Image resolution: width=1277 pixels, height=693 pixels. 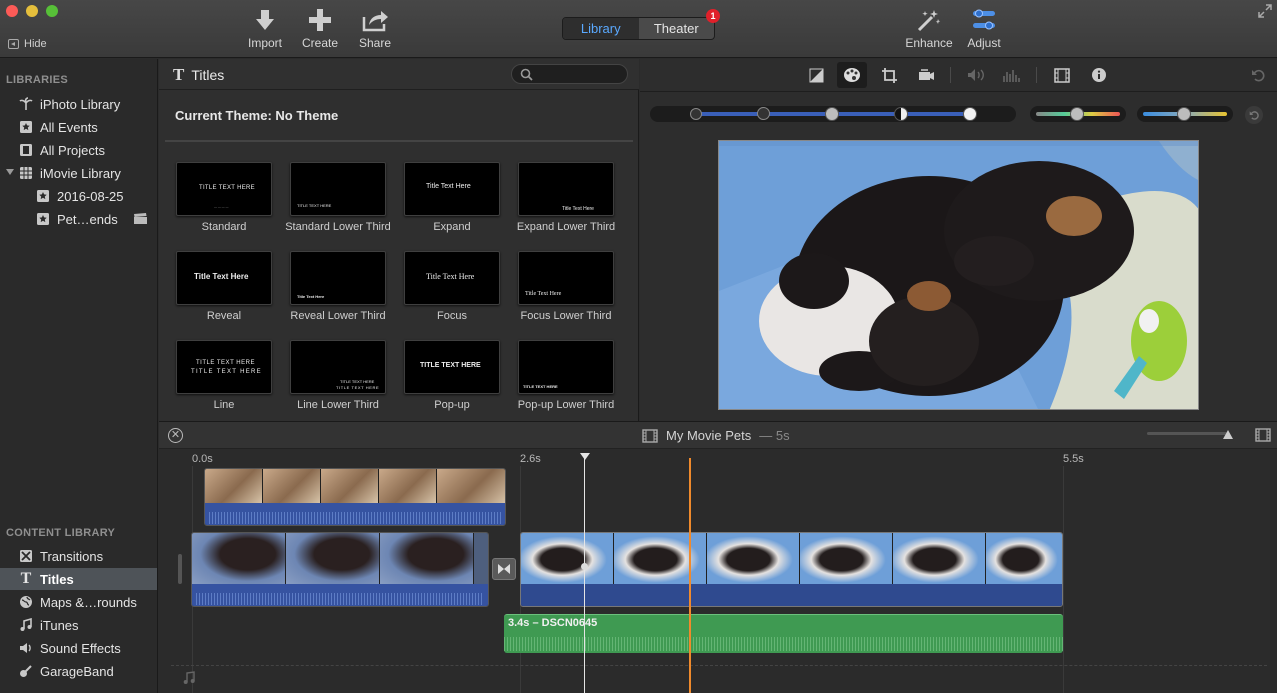 I want to click on sidebar-item-imovie-library: iMovie Library, so click(x=78, y=173).